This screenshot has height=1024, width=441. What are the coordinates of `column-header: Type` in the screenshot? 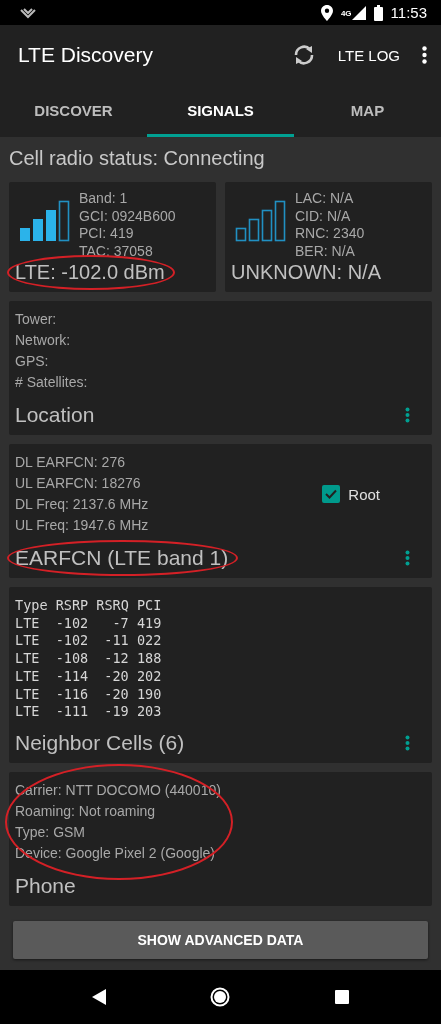 It's located at (31, 606).